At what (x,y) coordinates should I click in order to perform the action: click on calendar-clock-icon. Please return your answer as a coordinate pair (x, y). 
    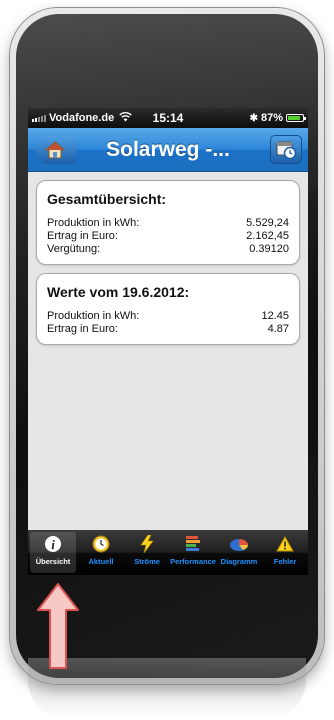
    Looking at the image, I should click on (286, 150).